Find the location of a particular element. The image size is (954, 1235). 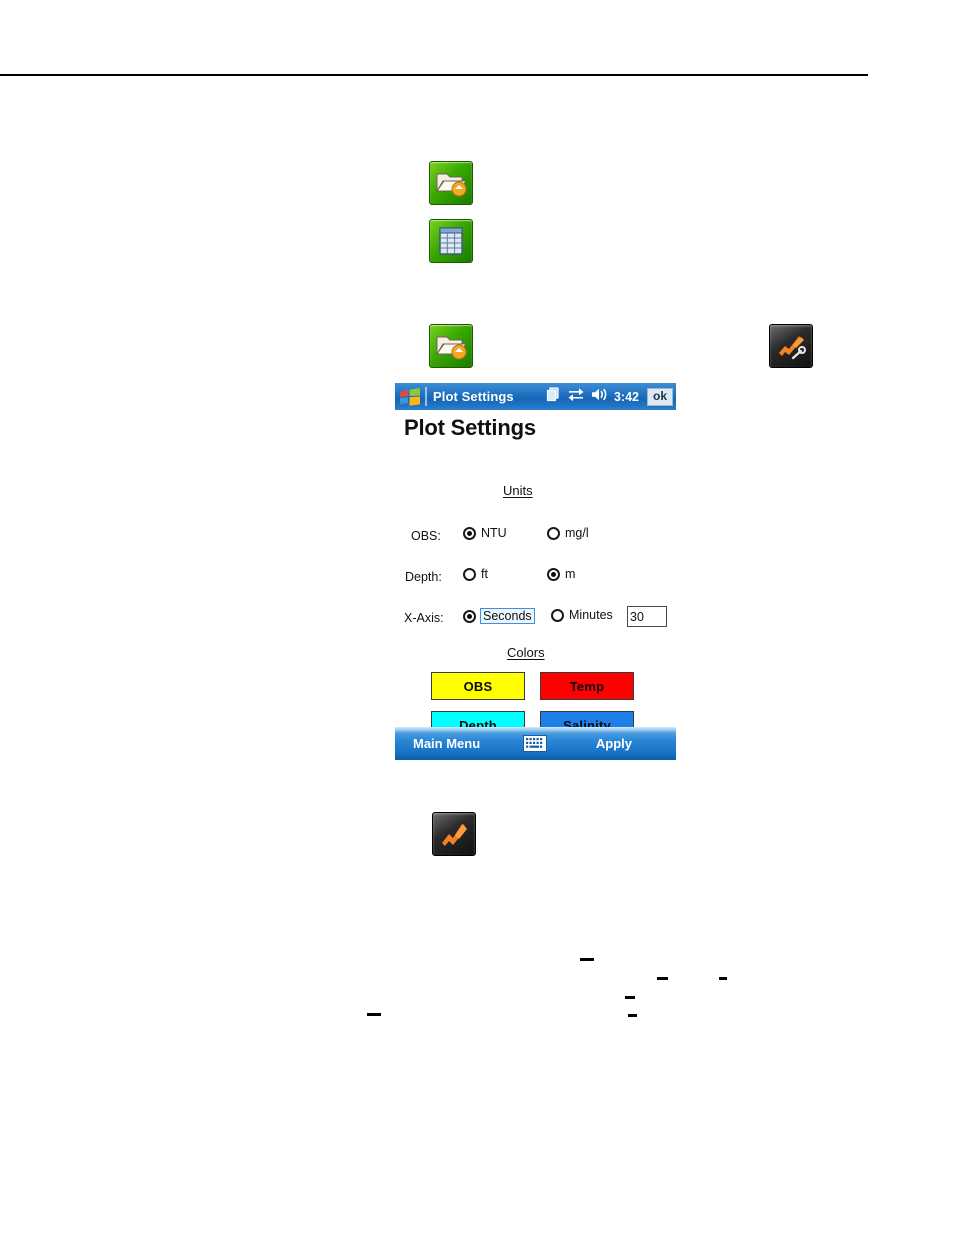

device-softkey-bar: Main Menu Apply is located at coordinates (535, 743).